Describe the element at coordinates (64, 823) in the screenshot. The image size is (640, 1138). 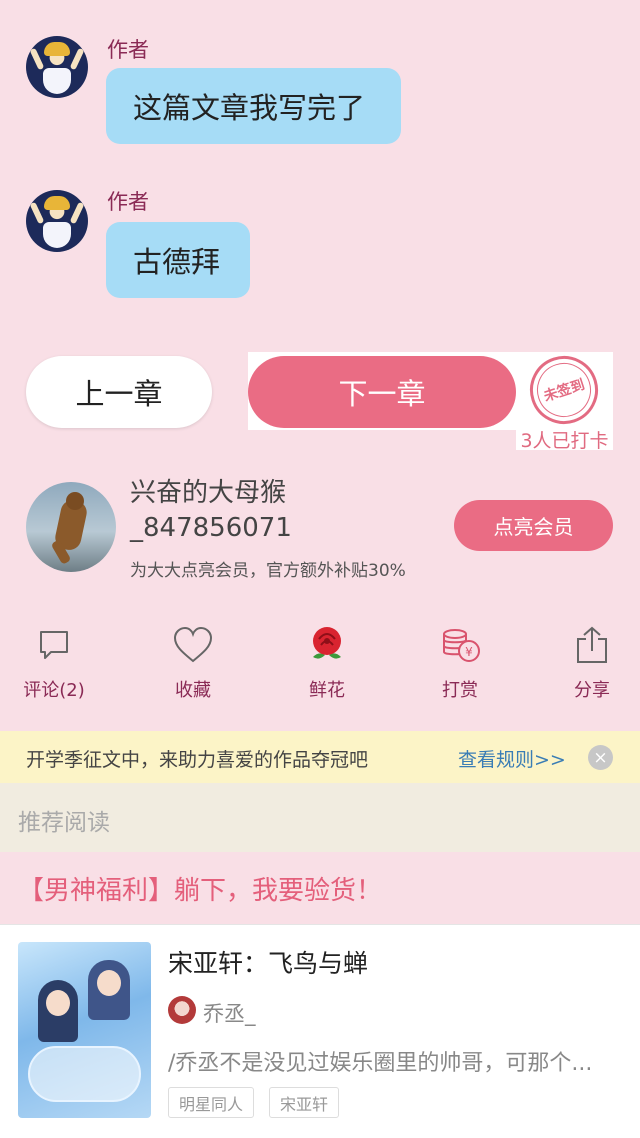
I see `recommend-label: 推荐阅读` at that location.